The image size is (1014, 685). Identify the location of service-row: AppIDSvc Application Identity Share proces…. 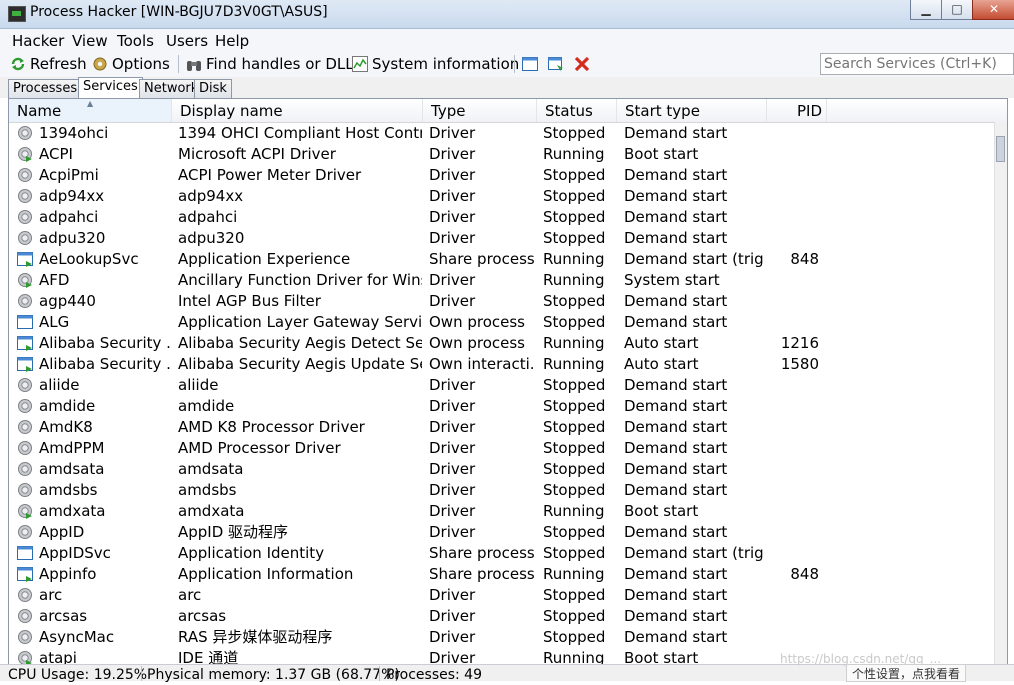
(508, 552).